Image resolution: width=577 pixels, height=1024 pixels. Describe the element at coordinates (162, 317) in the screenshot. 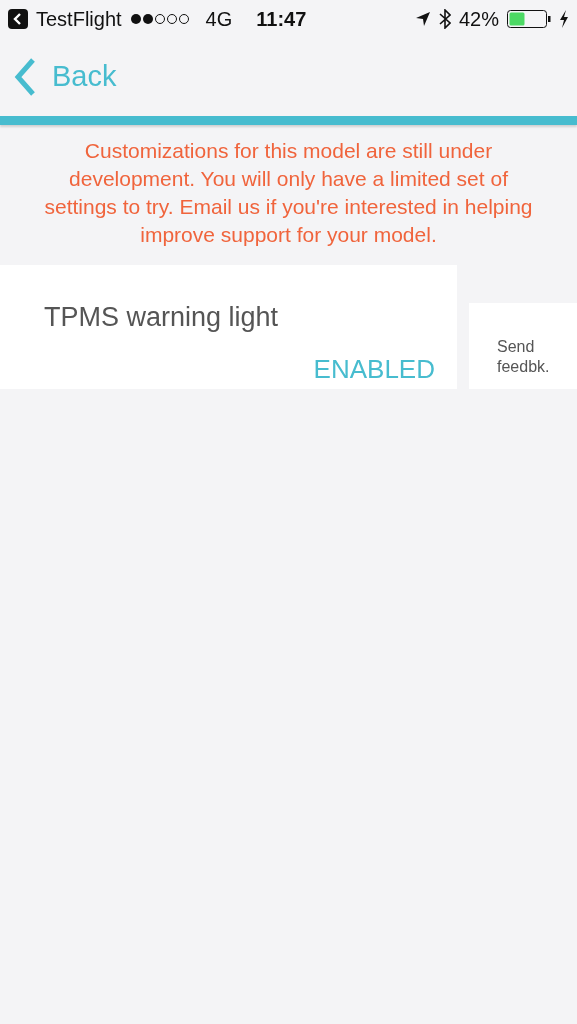

I see `setting-label: TPMS warning light` at that location.